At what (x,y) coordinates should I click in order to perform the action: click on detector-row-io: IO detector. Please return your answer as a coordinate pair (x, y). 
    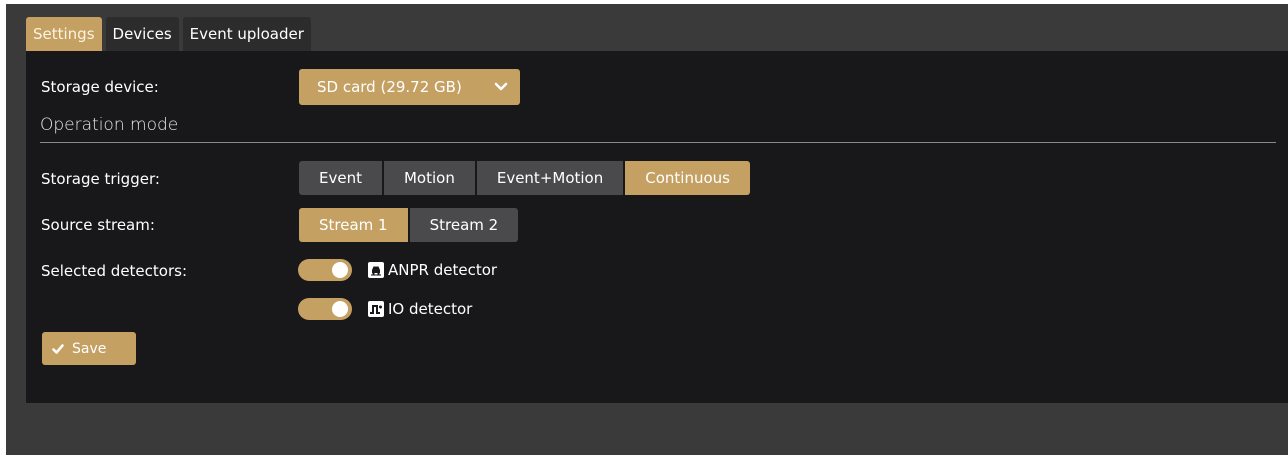
    Looking at the image, I should click on (385, 309).